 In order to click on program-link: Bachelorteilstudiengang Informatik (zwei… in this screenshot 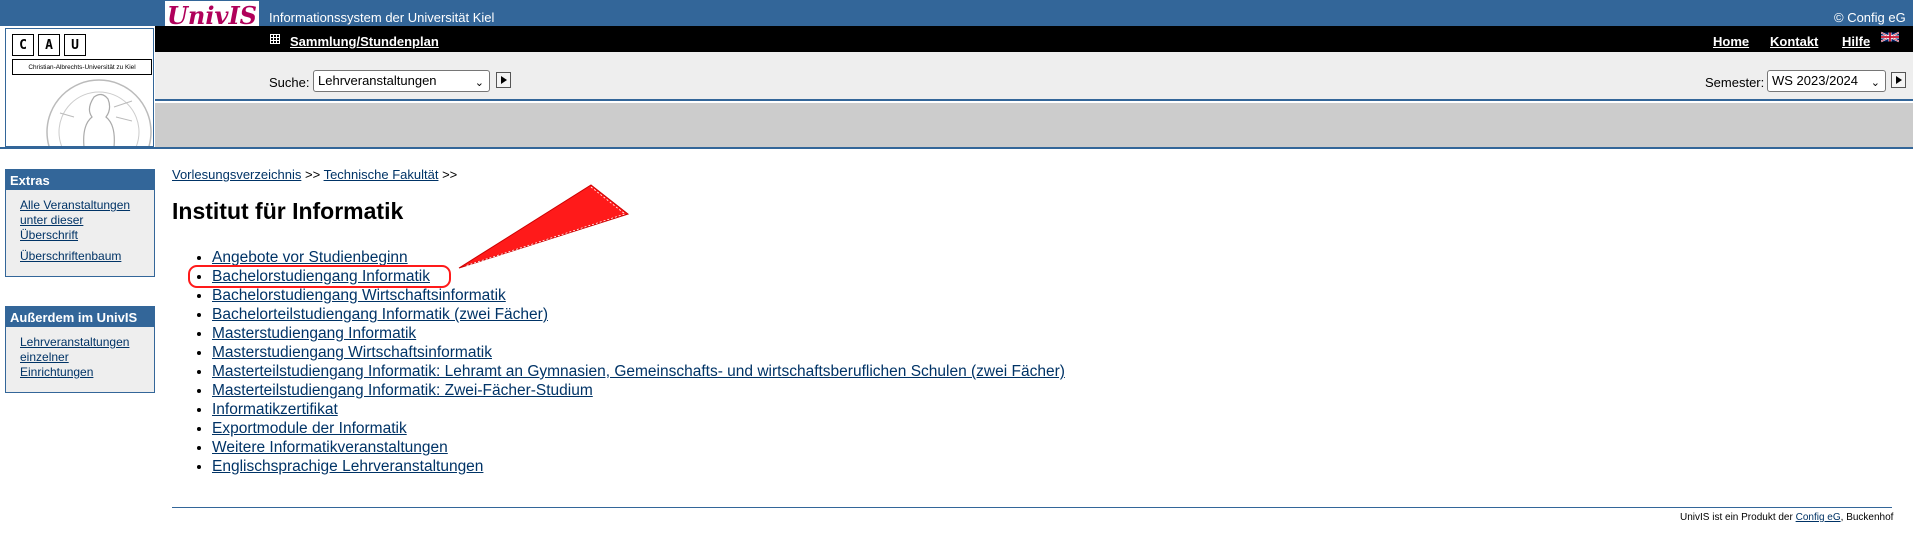, I will do `click(380, 314)`.